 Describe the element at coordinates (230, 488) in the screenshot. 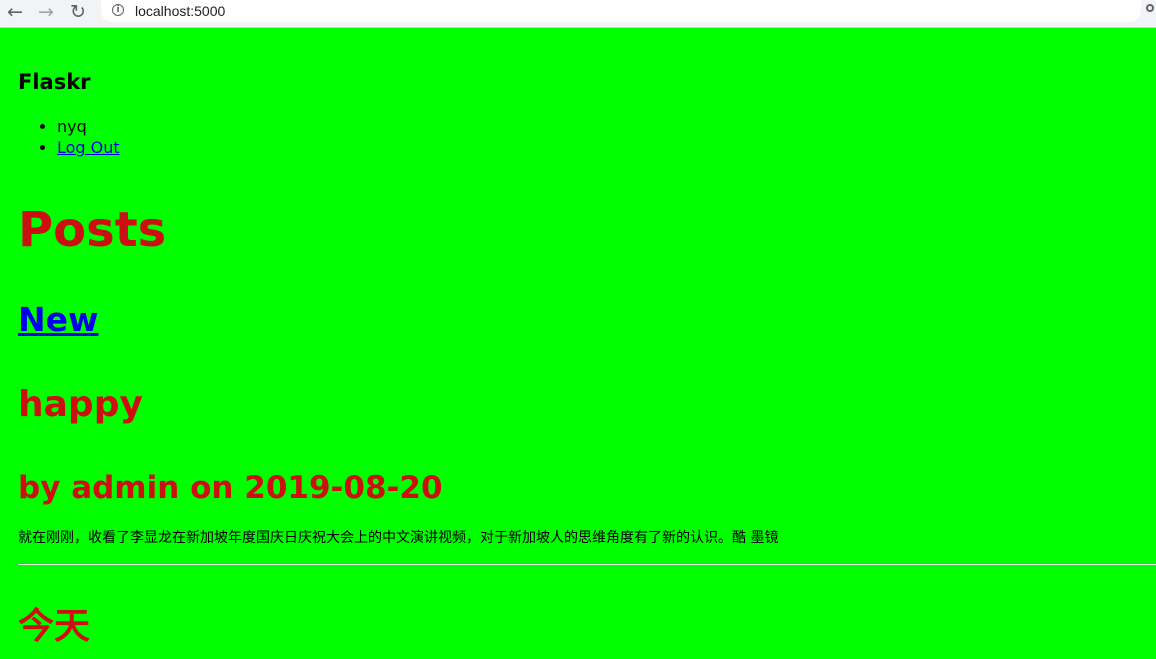

I see `post-about: by admin on 2019-08-20` at that location.